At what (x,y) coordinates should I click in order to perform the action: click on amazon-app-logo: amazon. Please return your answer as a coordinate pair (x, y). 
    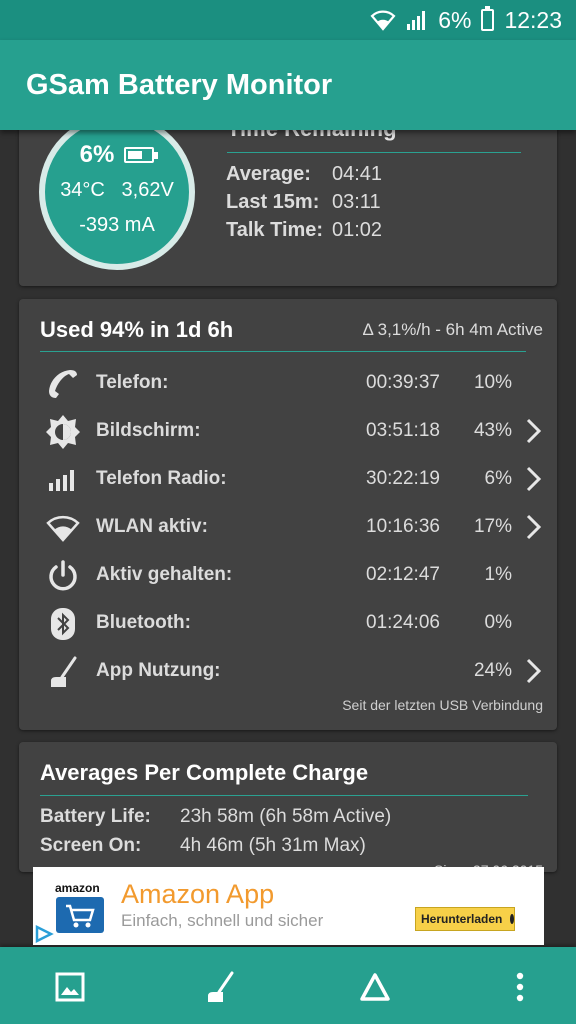
    Looking at the image, I should click on (80, 908).